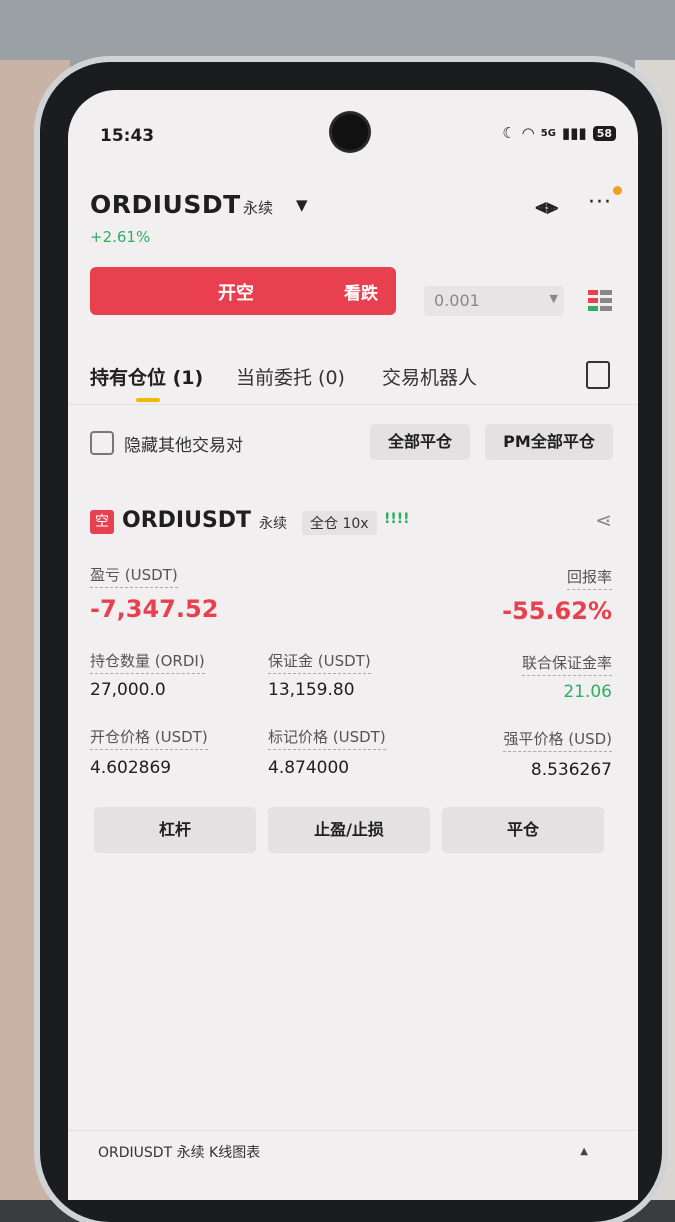  Describe the element at coordinates (236, 293) in the screenshot. I see `open-short-label: 开空` at that location.